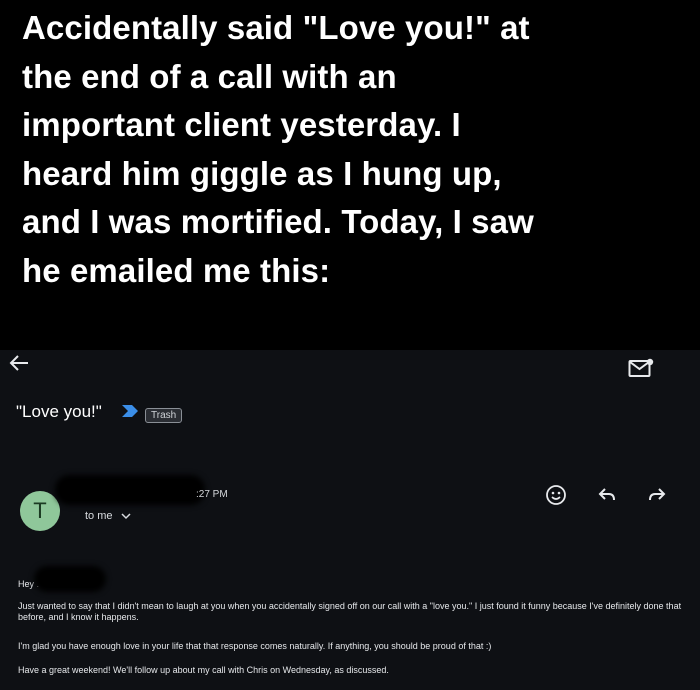 This screenshot has width=700, height=690. I want to click on caption-line: the end of a call with an, so click(209, 76).